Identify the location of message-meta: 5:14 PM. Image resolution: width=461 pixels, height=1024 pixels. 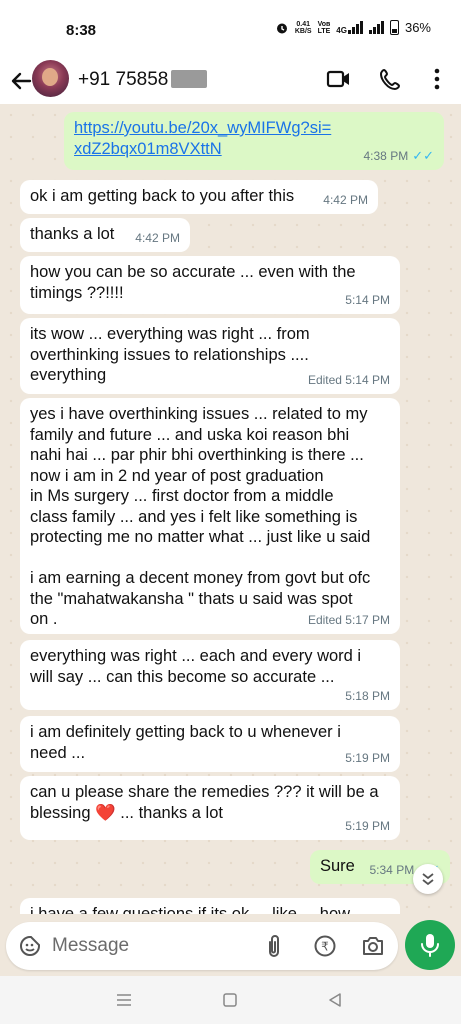
(367, 299).